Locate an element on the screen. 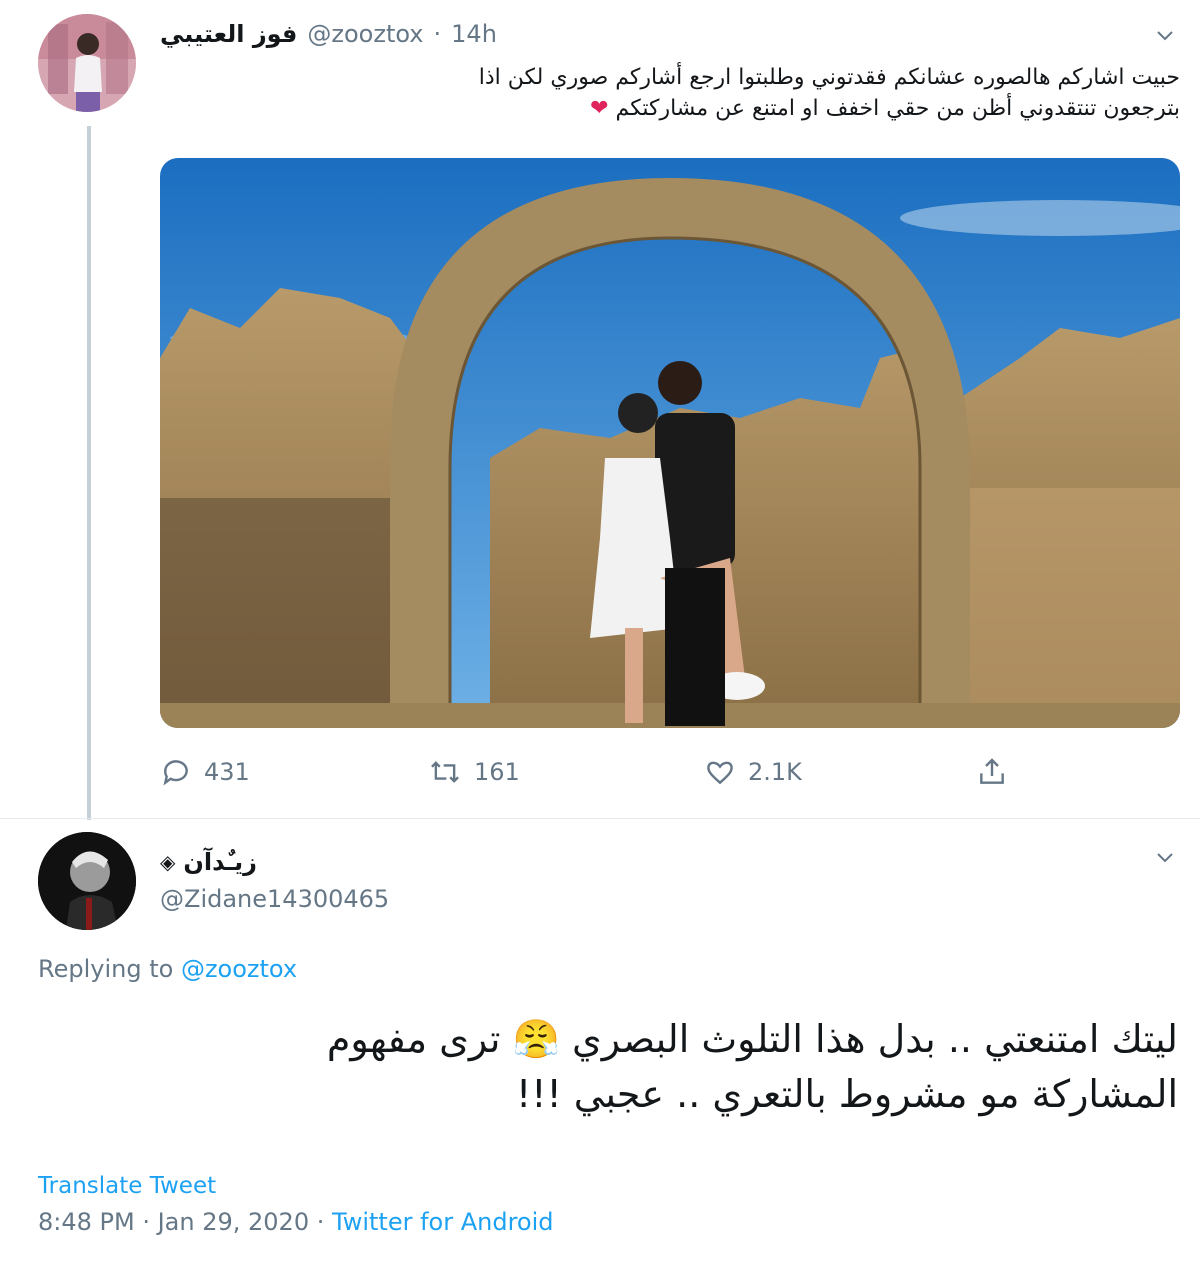 The width and height of the screenshot is (1200, 1269). tweet-source: Twitter for Android is located at coordinates (442, 1222).